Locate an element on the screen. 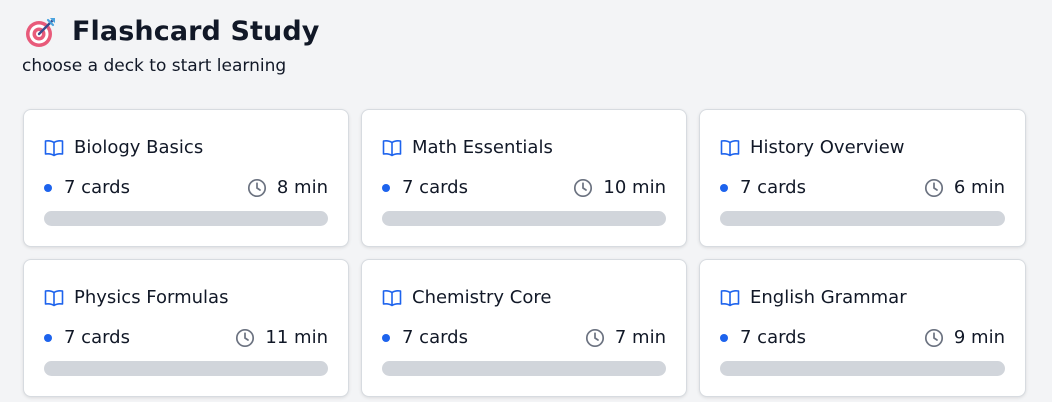 This screenshot has height=402, width=1052. deck-card-biology-basics: Biology Basics 7 cards 8 min is located at coordinates (186, 178).